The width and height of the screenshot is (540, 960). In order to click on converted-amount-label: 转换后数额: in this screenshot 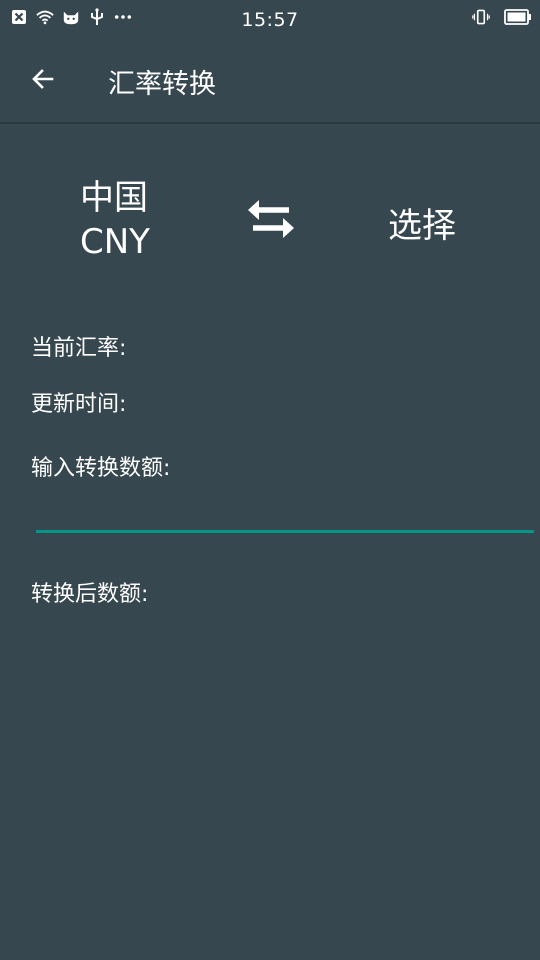, I will do `click(90, 594)`.